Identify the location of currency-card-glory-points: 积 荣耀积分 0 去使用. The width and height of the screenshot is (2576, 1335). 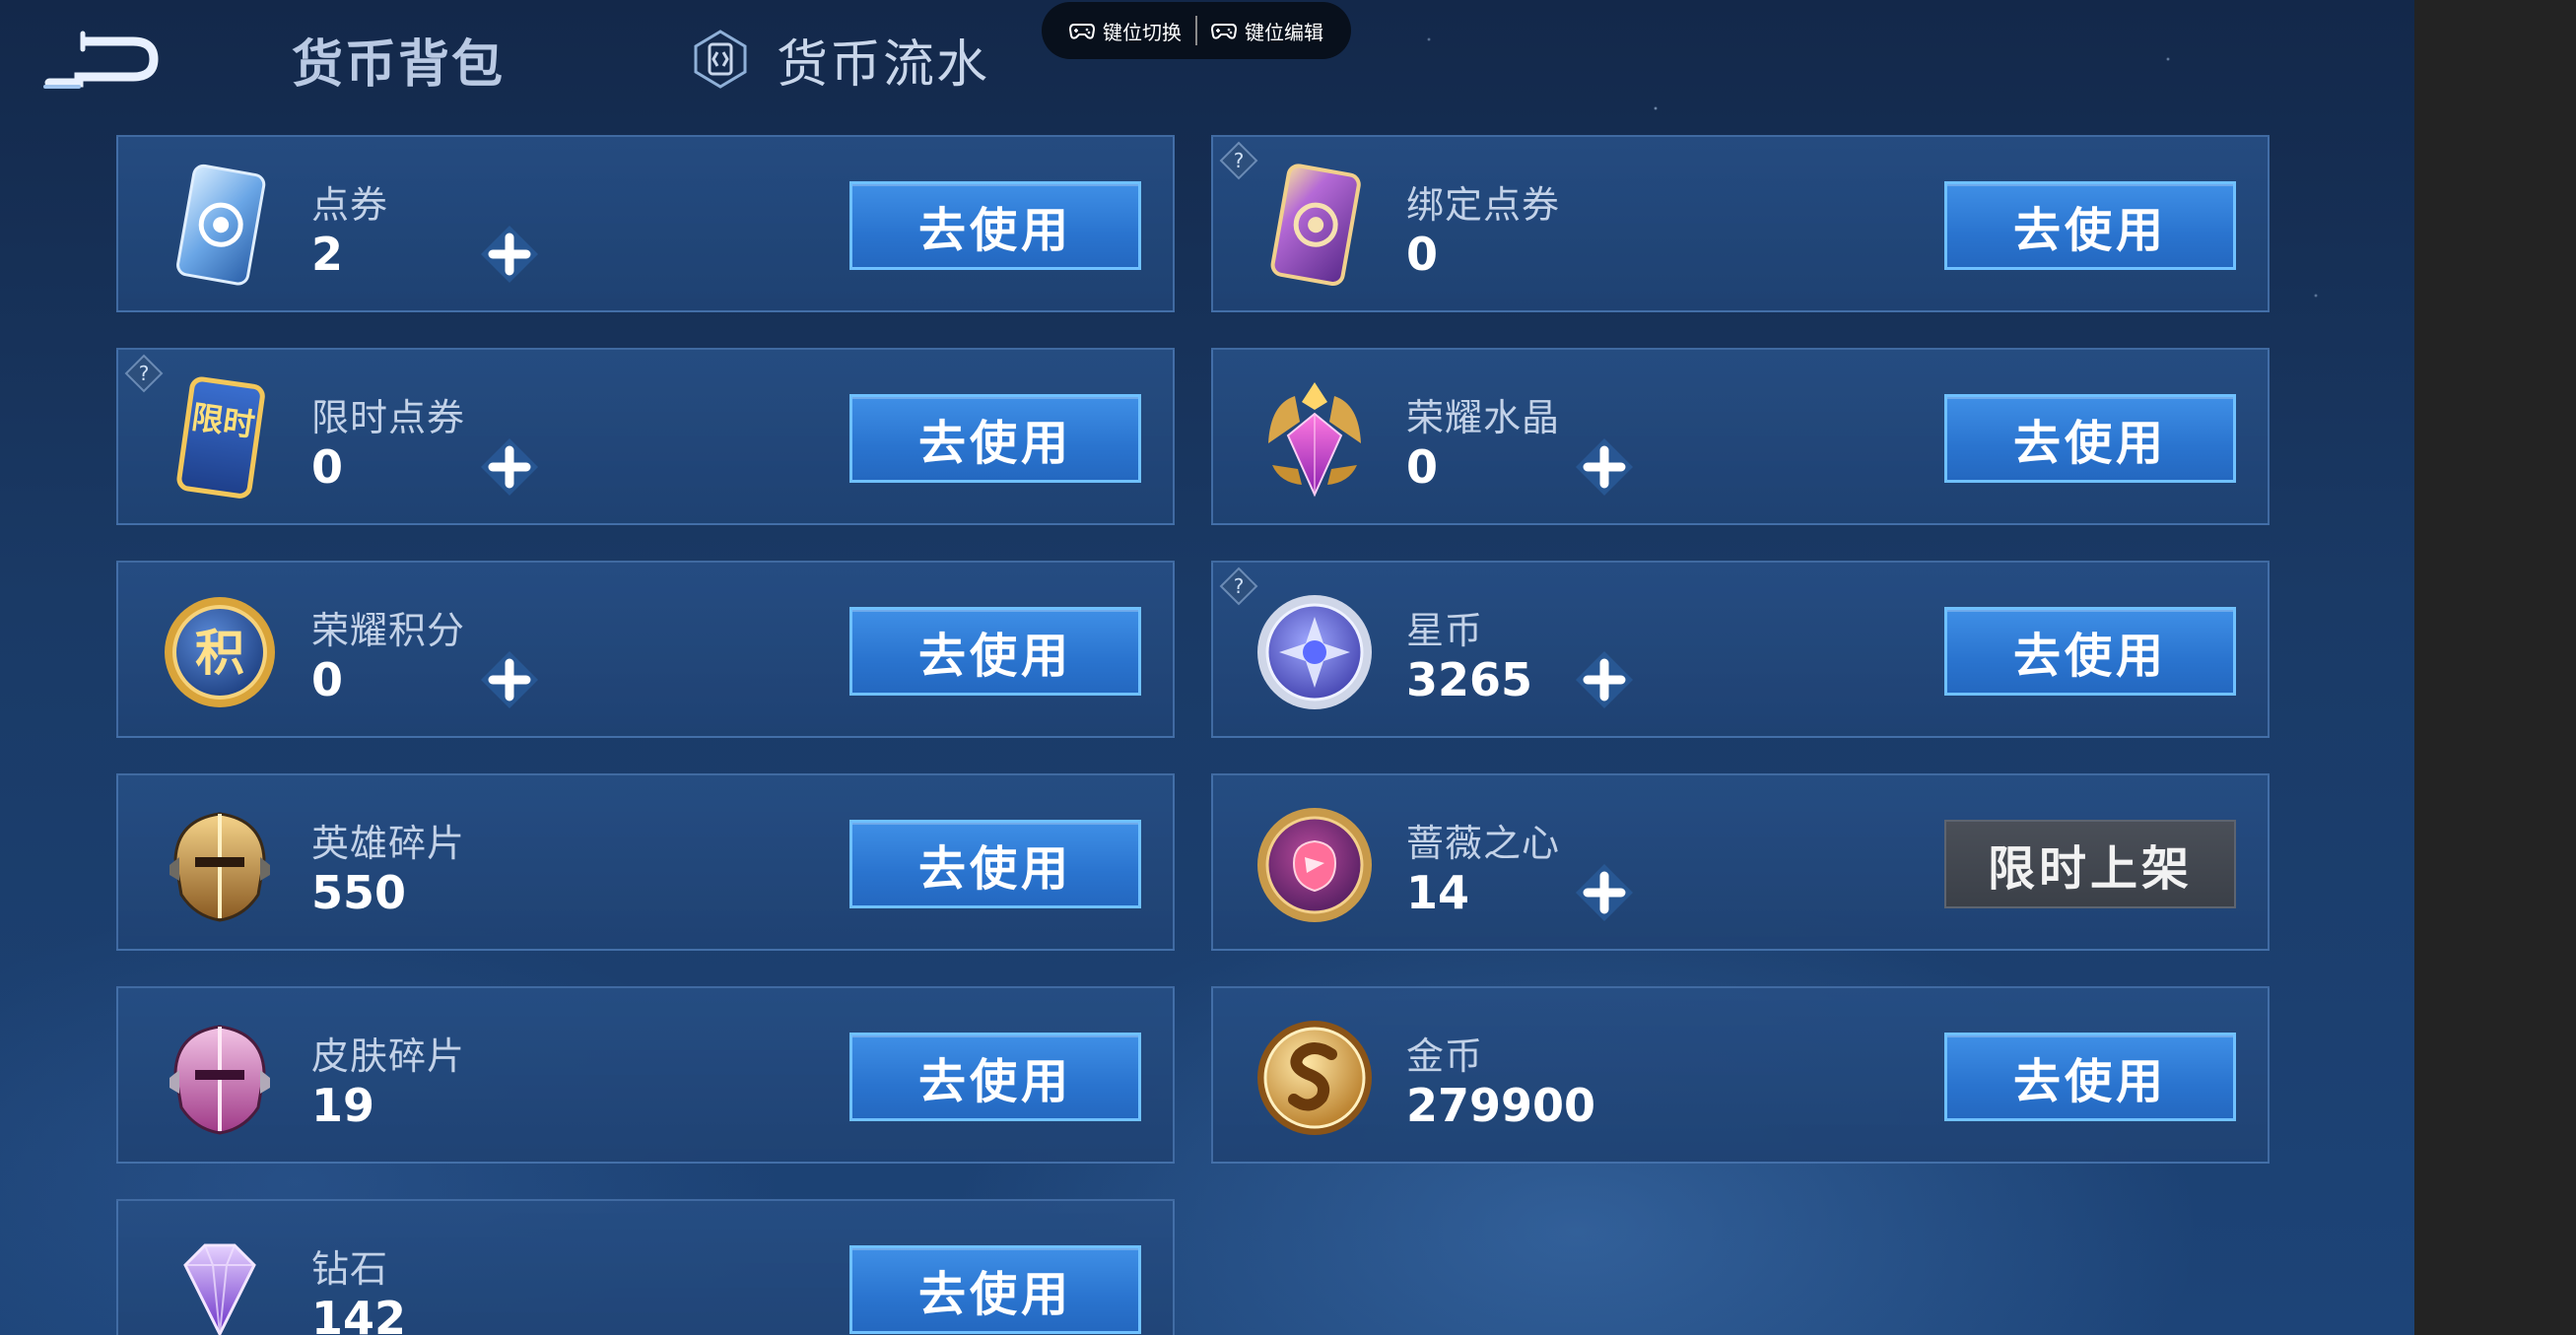
(646, 649).